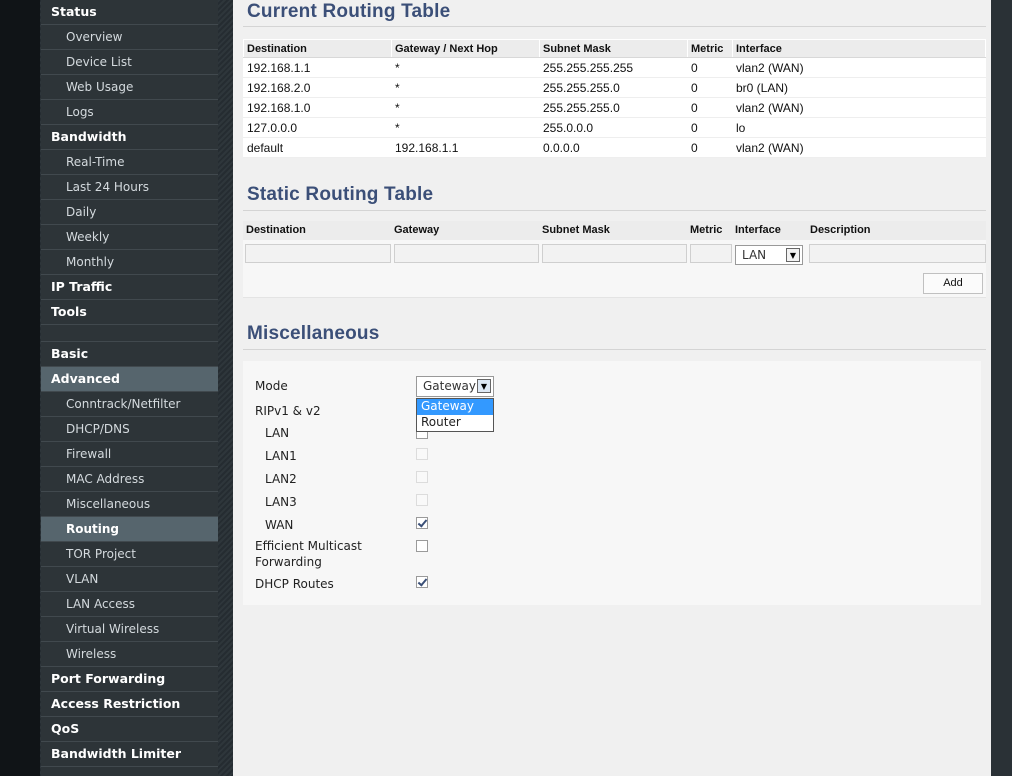  I want to click on table-row: 192.168.1.0 * 255.255.255.0 0 vlan2 (WAN), so click(614, 107).